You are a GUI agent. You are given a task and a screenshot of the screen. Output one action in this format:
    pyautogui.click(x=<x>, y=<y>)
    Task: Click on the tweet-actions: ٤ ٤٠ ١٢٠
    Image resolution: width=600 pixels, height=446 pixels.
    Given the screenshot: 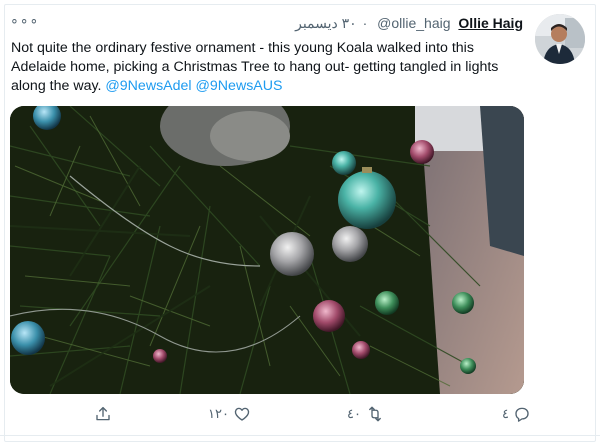 What is the action you would take?
    pyautogui.click(x=300, y=414)
    